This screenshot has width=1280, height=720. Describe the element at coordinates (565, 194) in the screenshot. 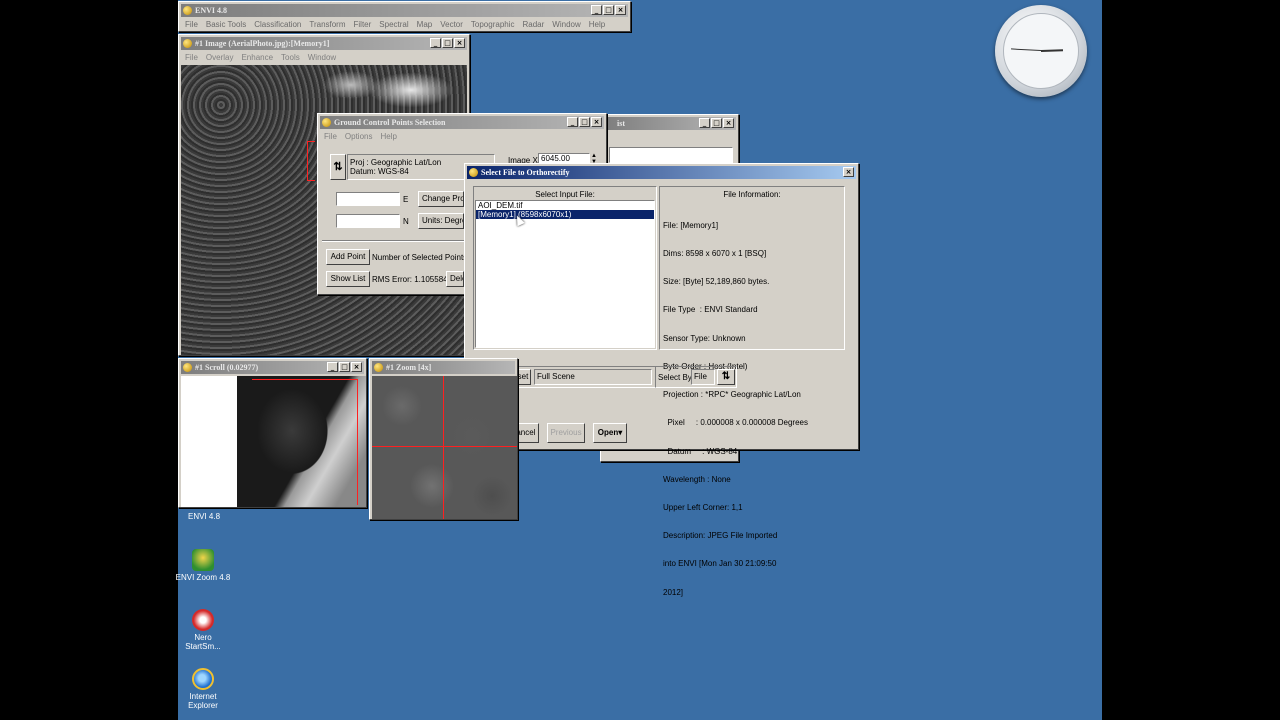

I see `input-file-header: Select Input File:` at that location.